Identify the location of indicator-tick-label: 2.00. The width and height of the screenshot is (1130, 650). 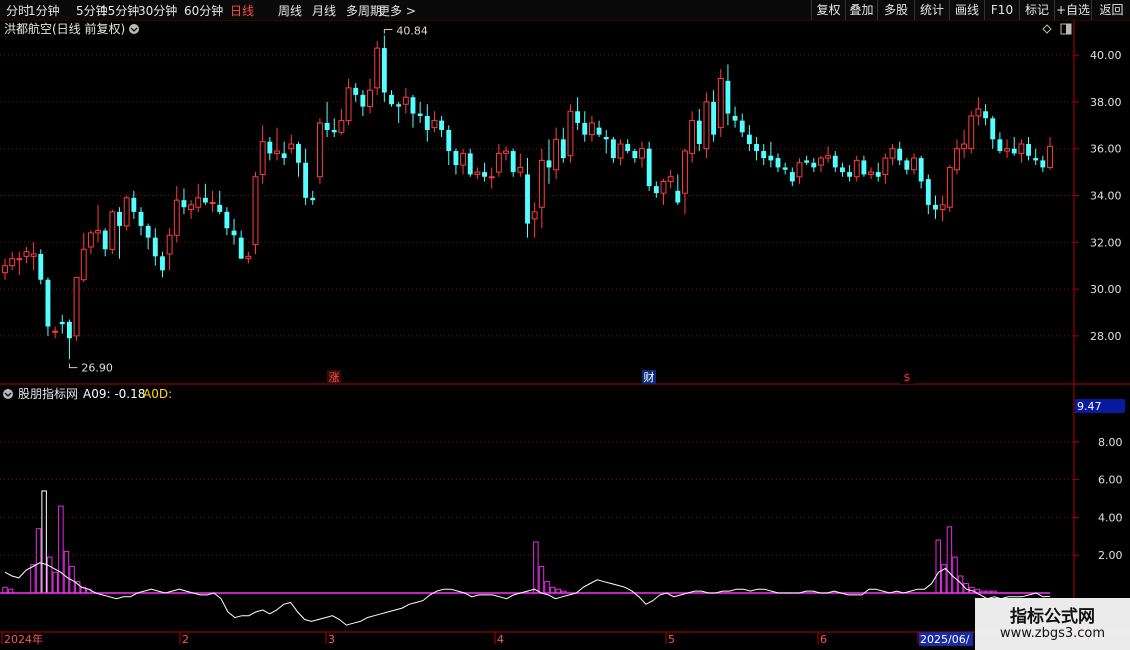
(1110, 555).